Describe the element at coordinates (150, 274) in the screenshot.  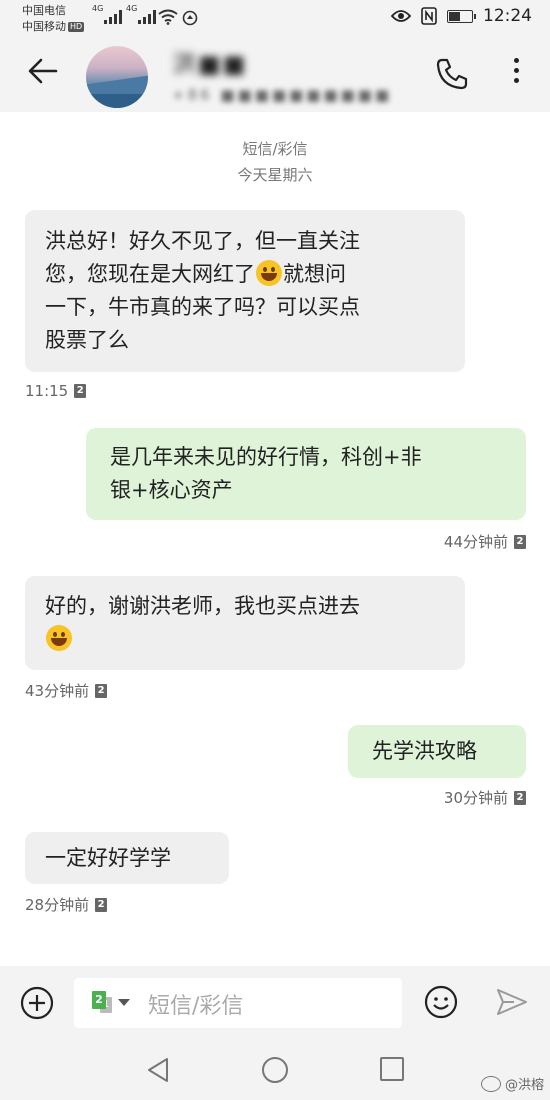
I see `message-line-text: 您，您现在是大网红了` at that location.